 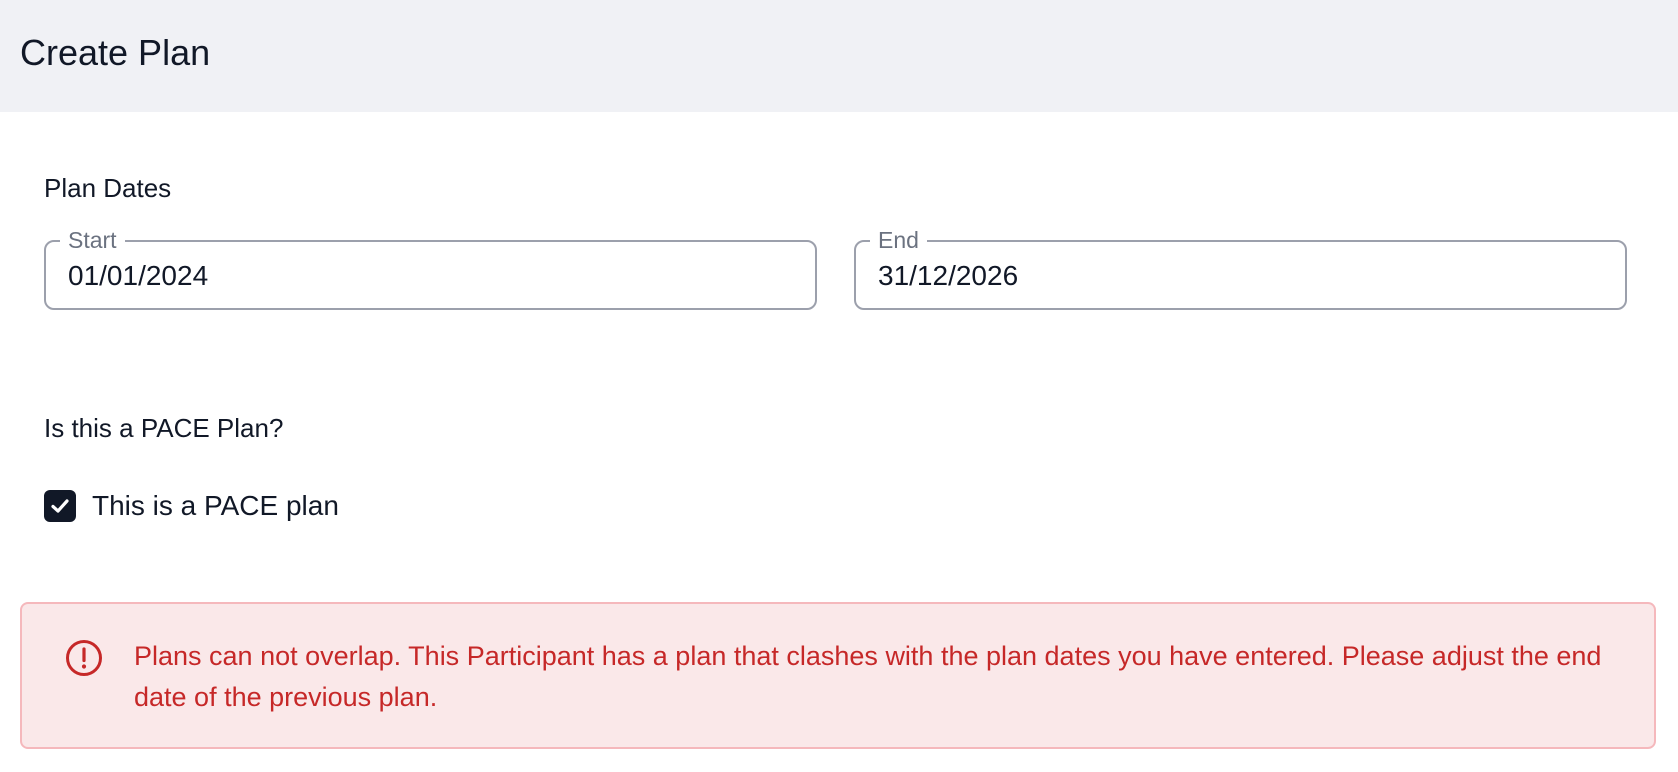 What do you see at coordinates (898, 240) in the screenshot?
I see `end-date-label: End` at bounding box center [898, 240].